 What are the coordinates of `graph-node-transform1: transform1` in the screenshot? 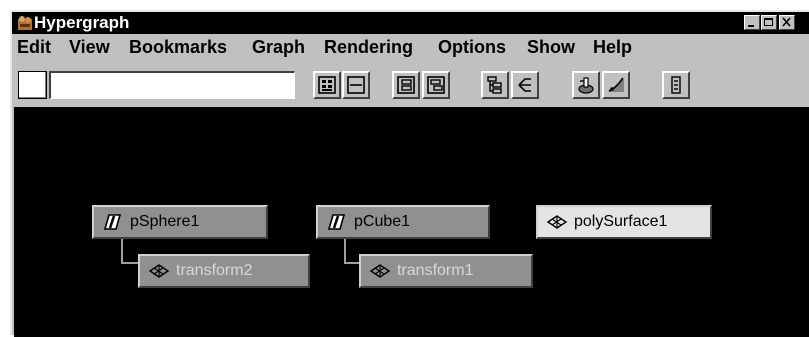 It's located at (446, 271).